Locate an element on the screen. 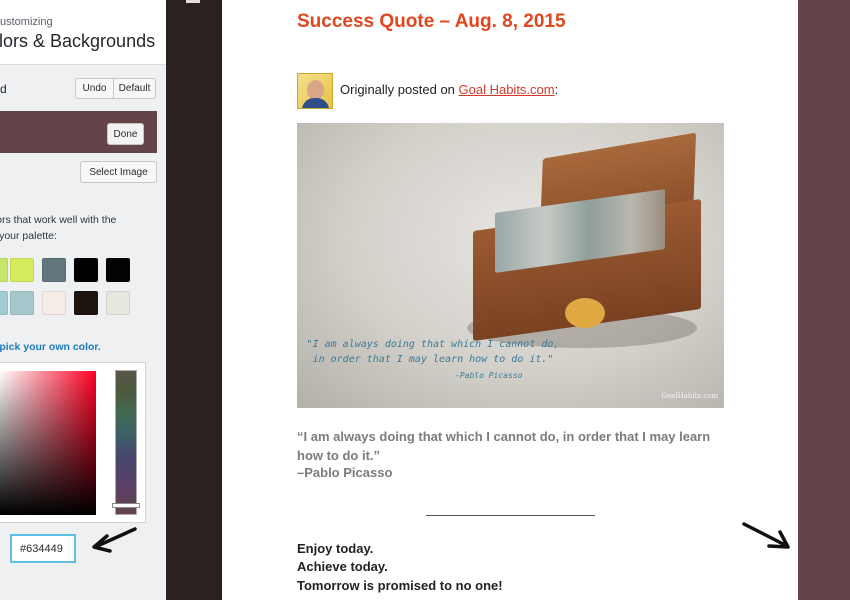 Image resolution: width=850 pixels, height=600 pixels. closing-line: Achieve today. is located at coordinates (342, 566).